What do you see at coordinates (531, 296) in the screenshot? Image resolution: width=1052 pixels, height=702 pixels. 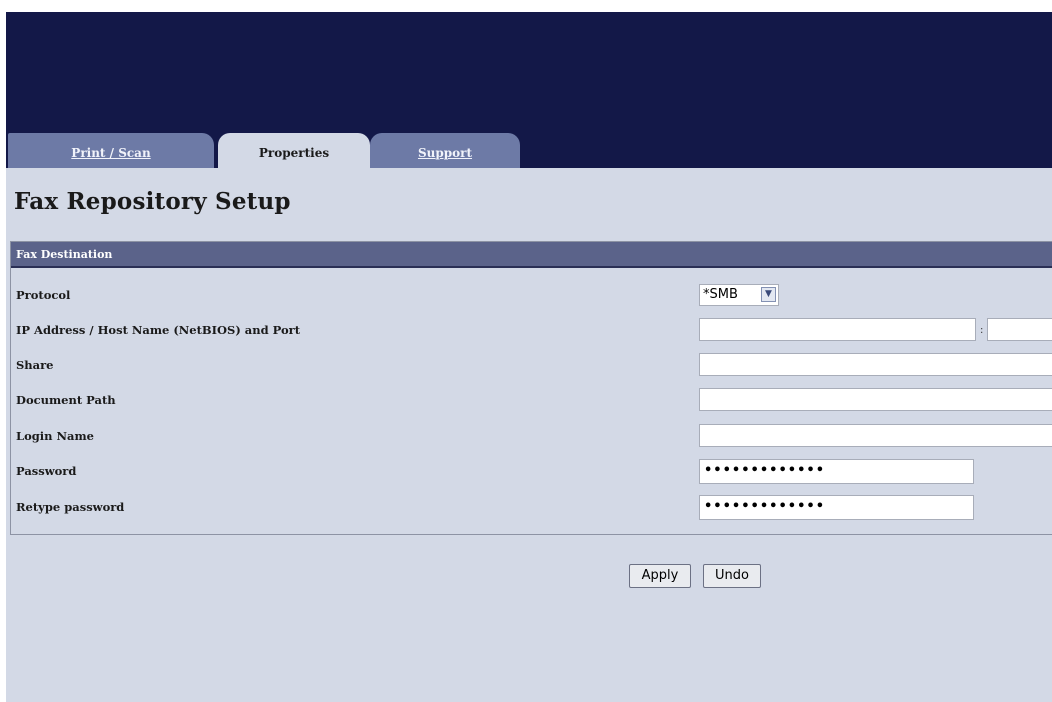 I see `protocol-row: Protocol *SMB ▼` at bounding box center [531, 296].